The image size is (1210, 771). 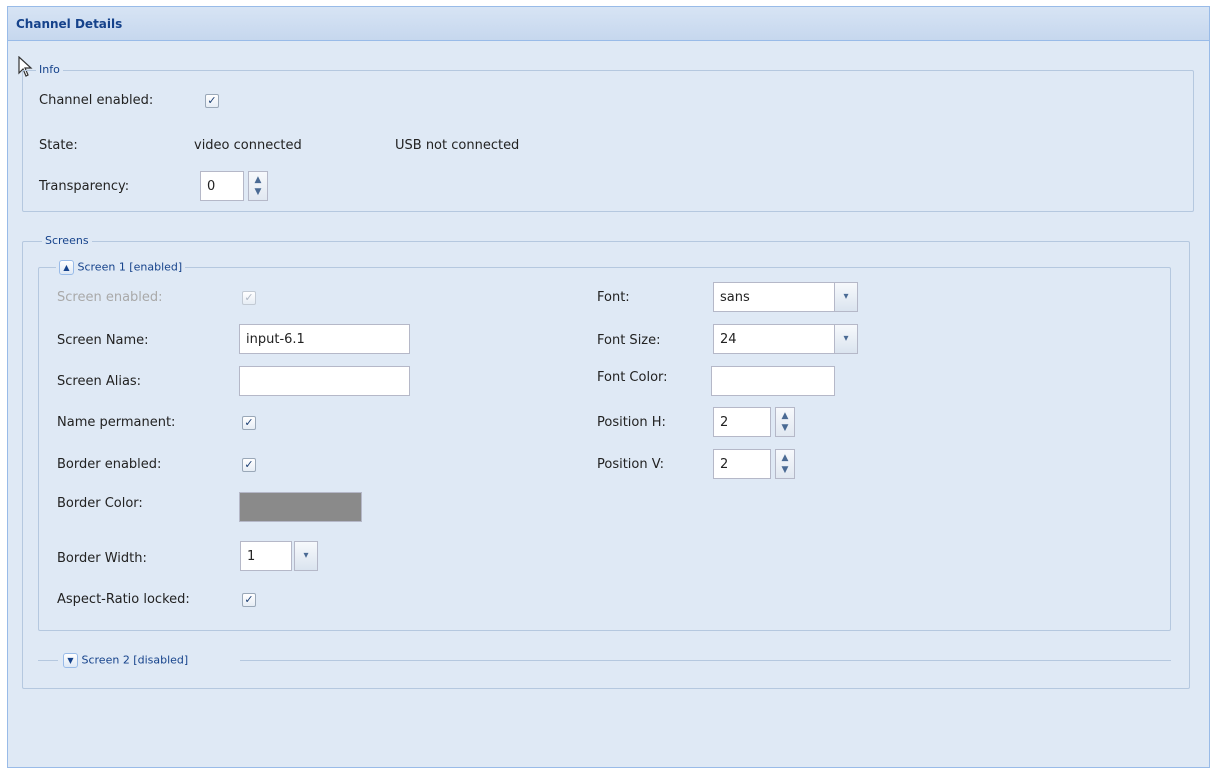 What do you see at coordinates (100, 503) in the screenshot?
I see `border-color-label: Border Color:` at bounding box center [100, 503].